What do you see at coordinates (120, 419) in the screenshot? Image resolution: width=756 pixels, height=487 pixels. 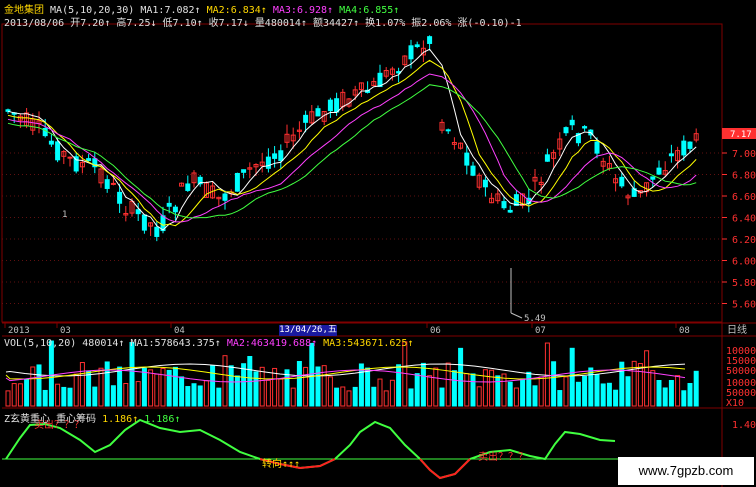 I see `indicator-value-1: 1.186↑` at bounding box center [120, 419].